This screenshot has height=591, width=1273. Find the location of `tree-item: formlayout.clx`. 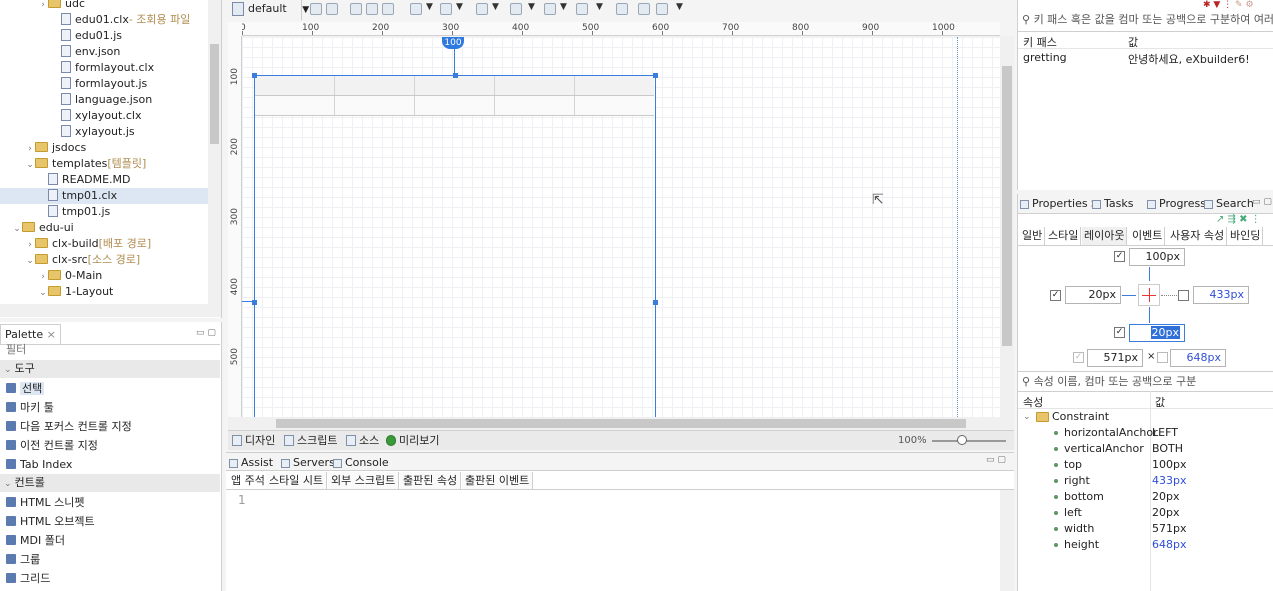

tree-item: formlayout.clx is located at coordinates (105, 68).